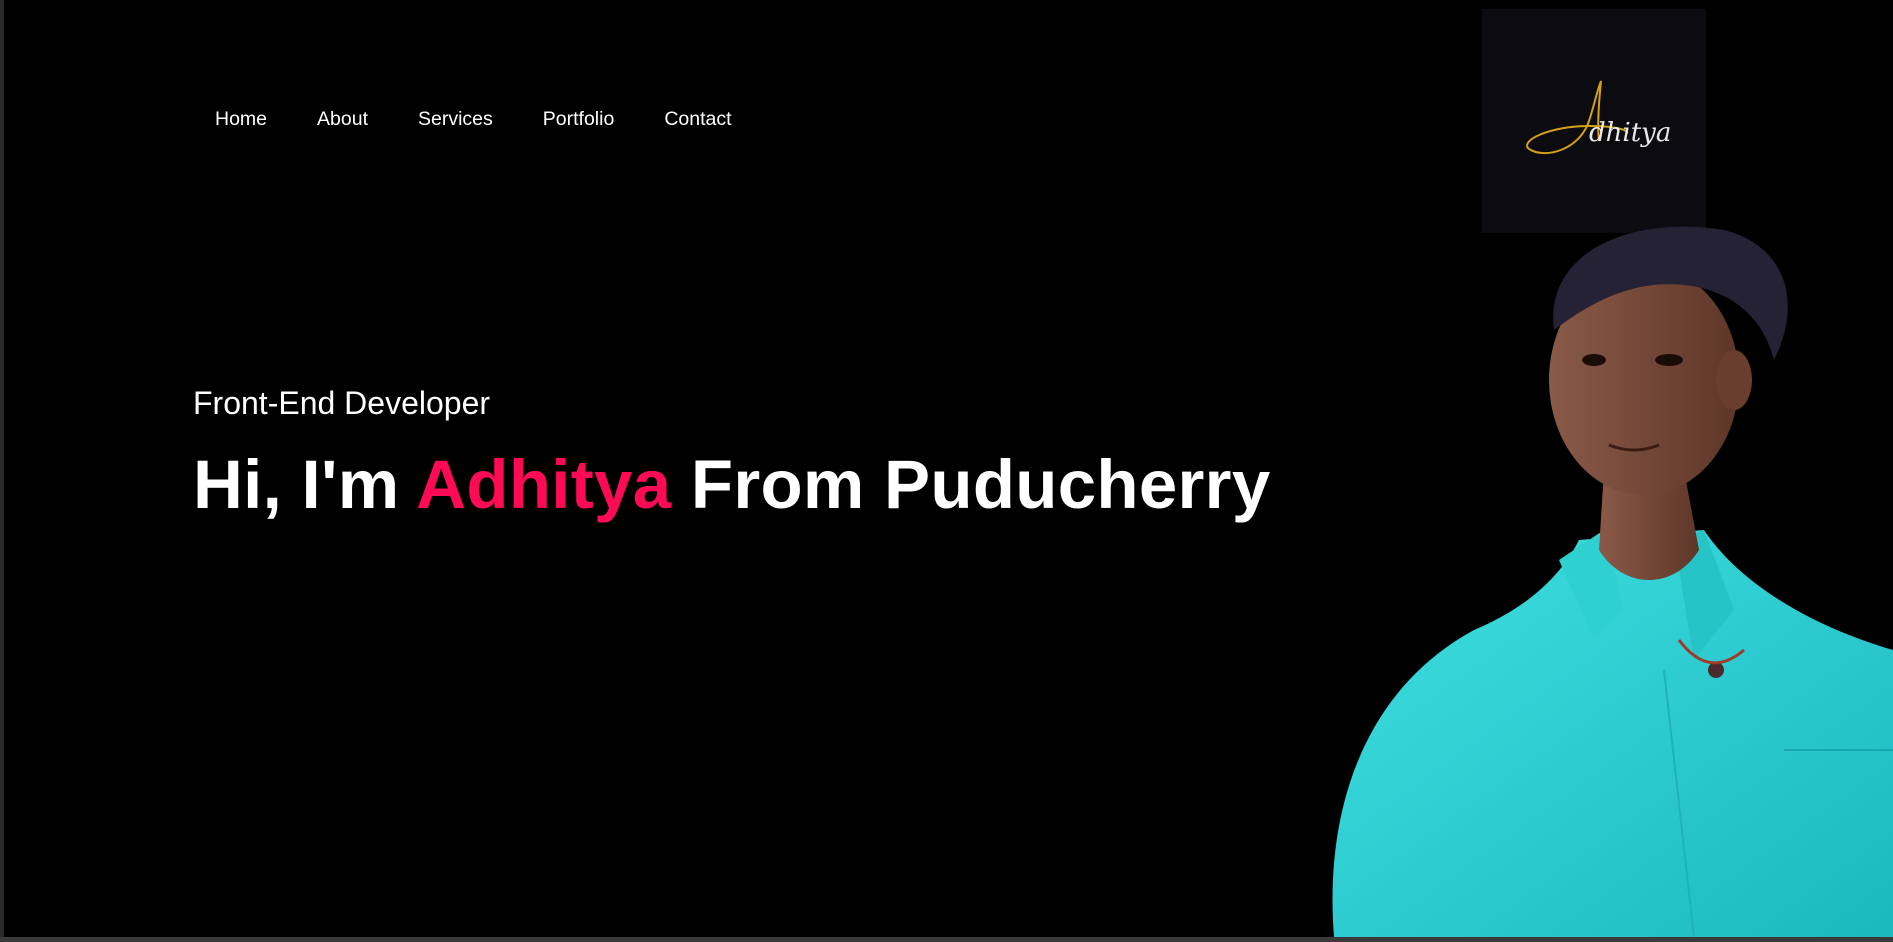  I want to click on signature-logo: dhitya, so click(1598, 117).